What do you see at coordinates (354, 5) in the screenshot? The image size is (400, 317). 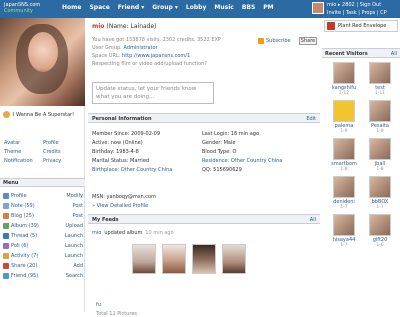 I see `user-links-top: mio ▸ 2802 | Sign Out` at bounding box center [354, 5].